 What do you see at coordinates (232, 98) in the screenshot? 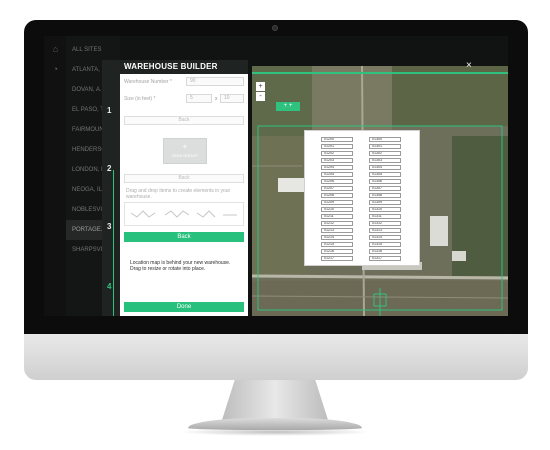
I see `size-height-input: 10` at bounding box center [232, 98].